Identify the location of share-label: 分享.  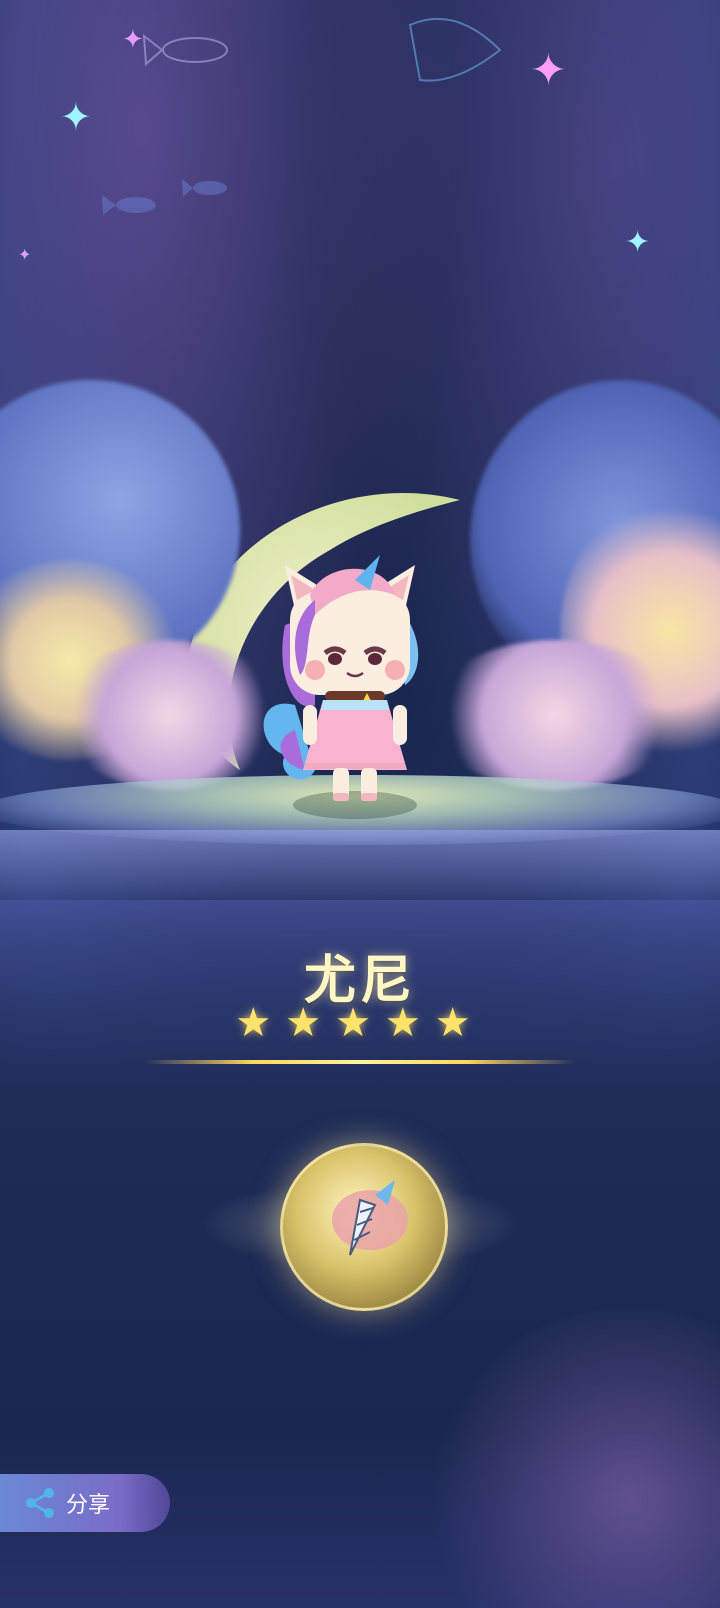
(88, 1505).